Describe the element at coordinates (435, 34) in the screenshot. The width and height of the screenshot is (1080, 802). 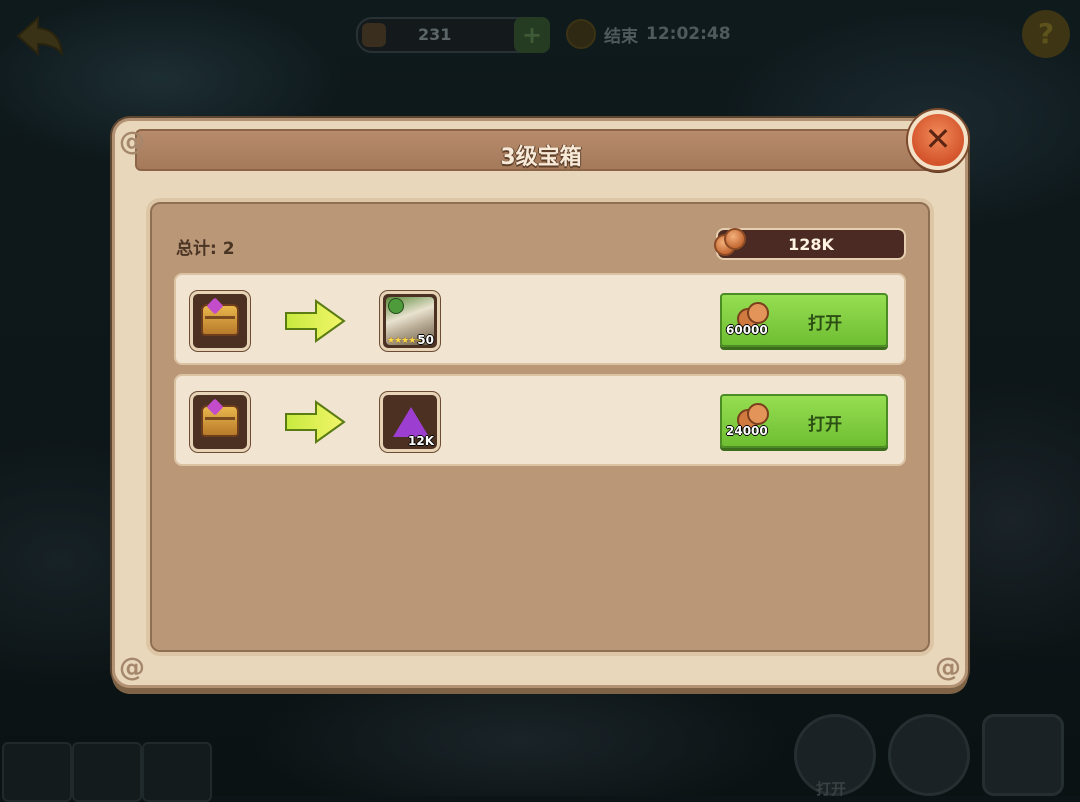
I see `resource-value: 231` at that location.